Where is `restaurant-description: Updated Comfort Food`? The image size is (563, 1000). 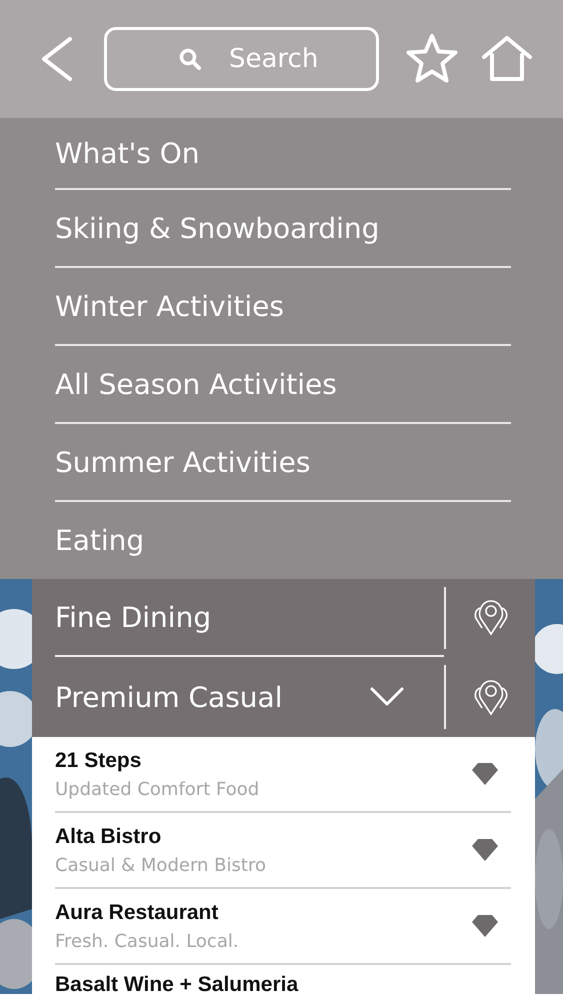 restaurant-description: Updated Comfort Food is located at coordinates (157, 789).